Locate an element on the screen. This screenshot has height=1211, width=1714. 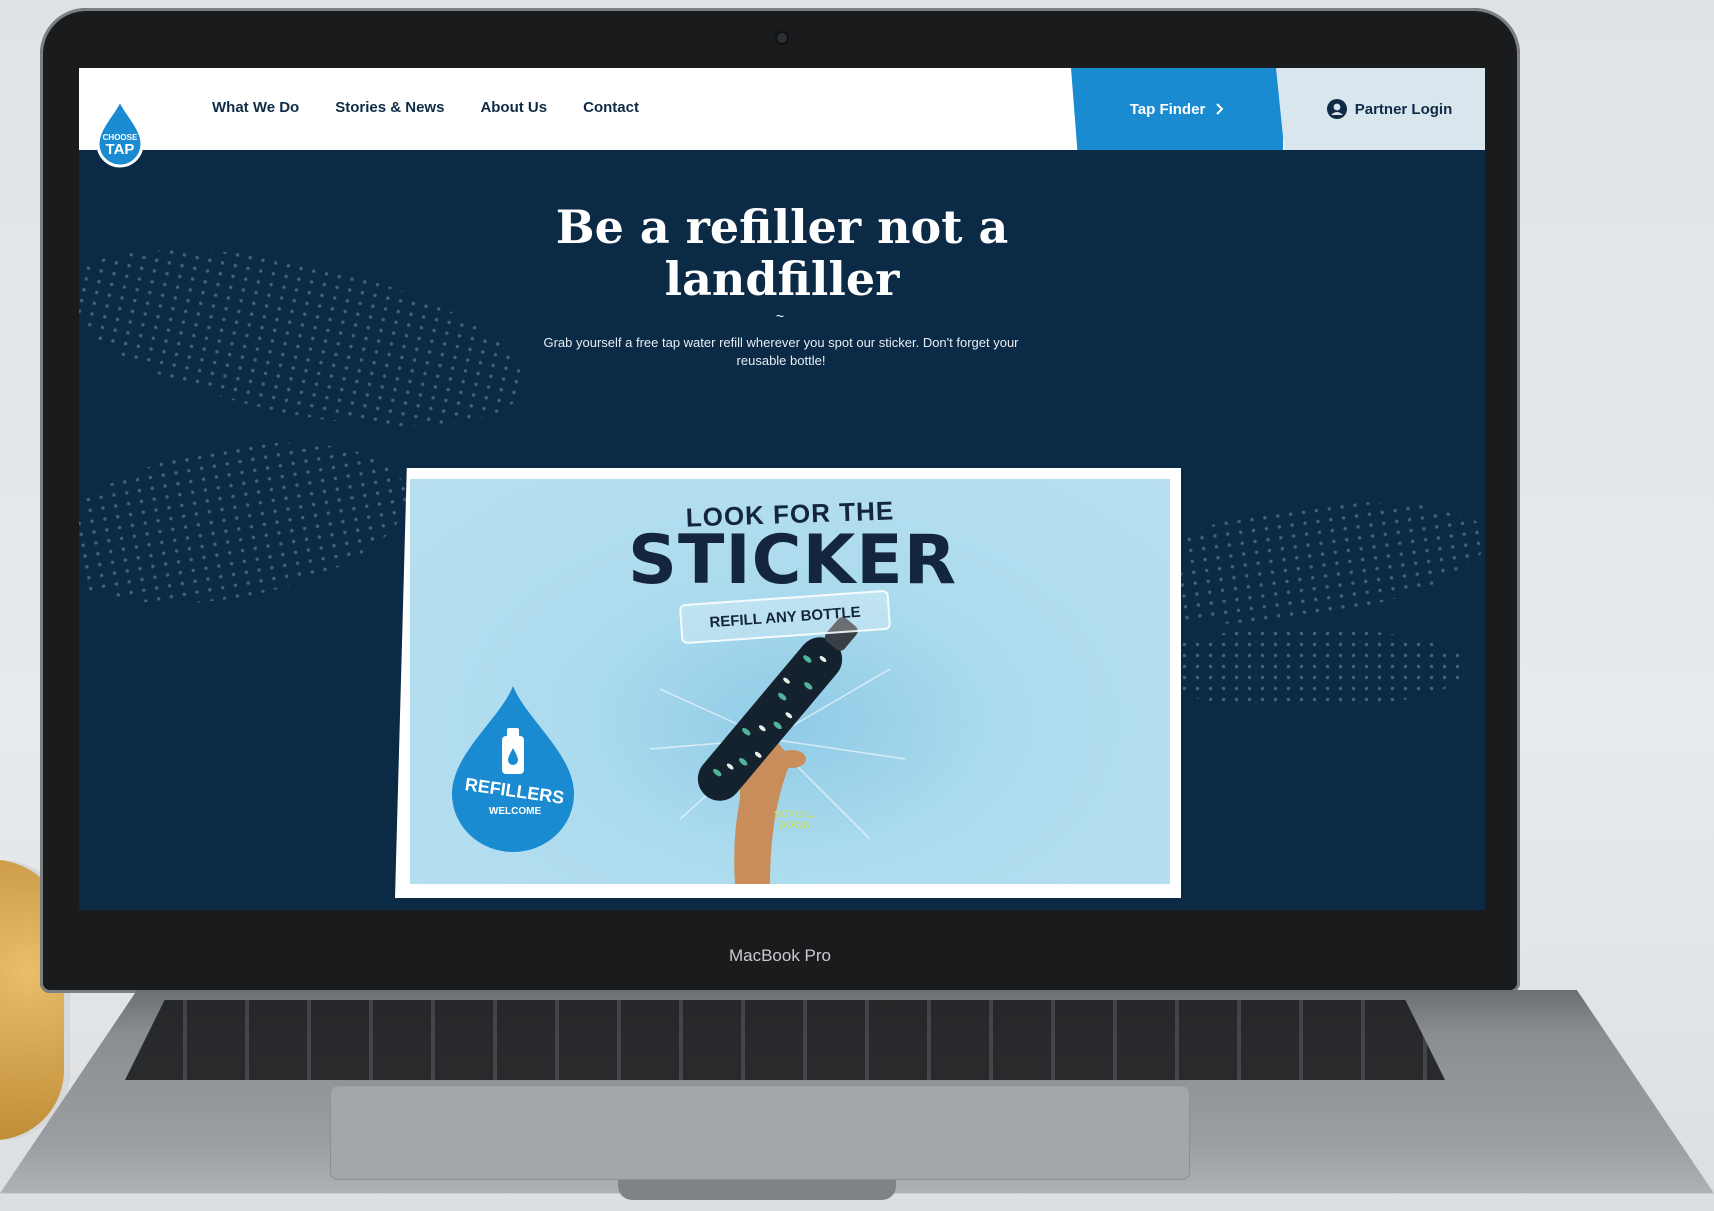
device-label: MacBook Pro is located at coordinates (780, 955).